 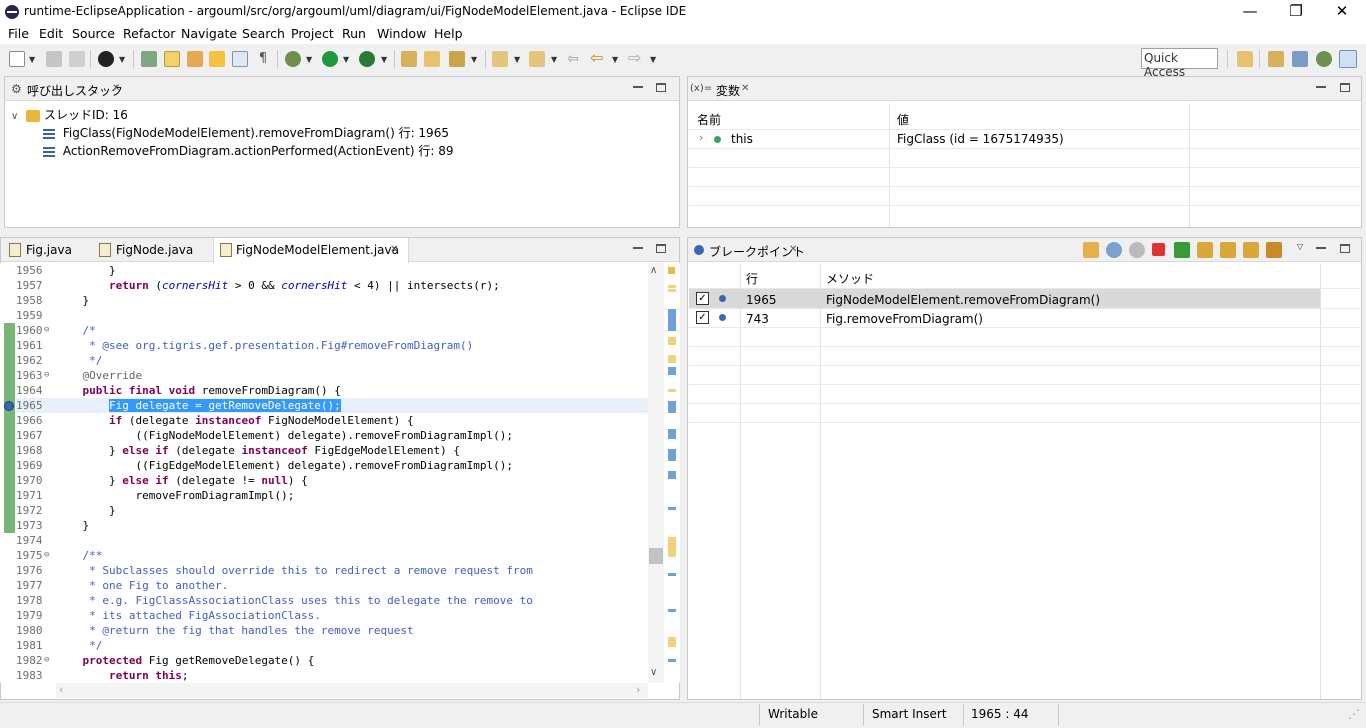 What do you see at coordinates (9, 406) in the screenshot?
I see `breakpoint-icon` at bounding box center [9, 406].